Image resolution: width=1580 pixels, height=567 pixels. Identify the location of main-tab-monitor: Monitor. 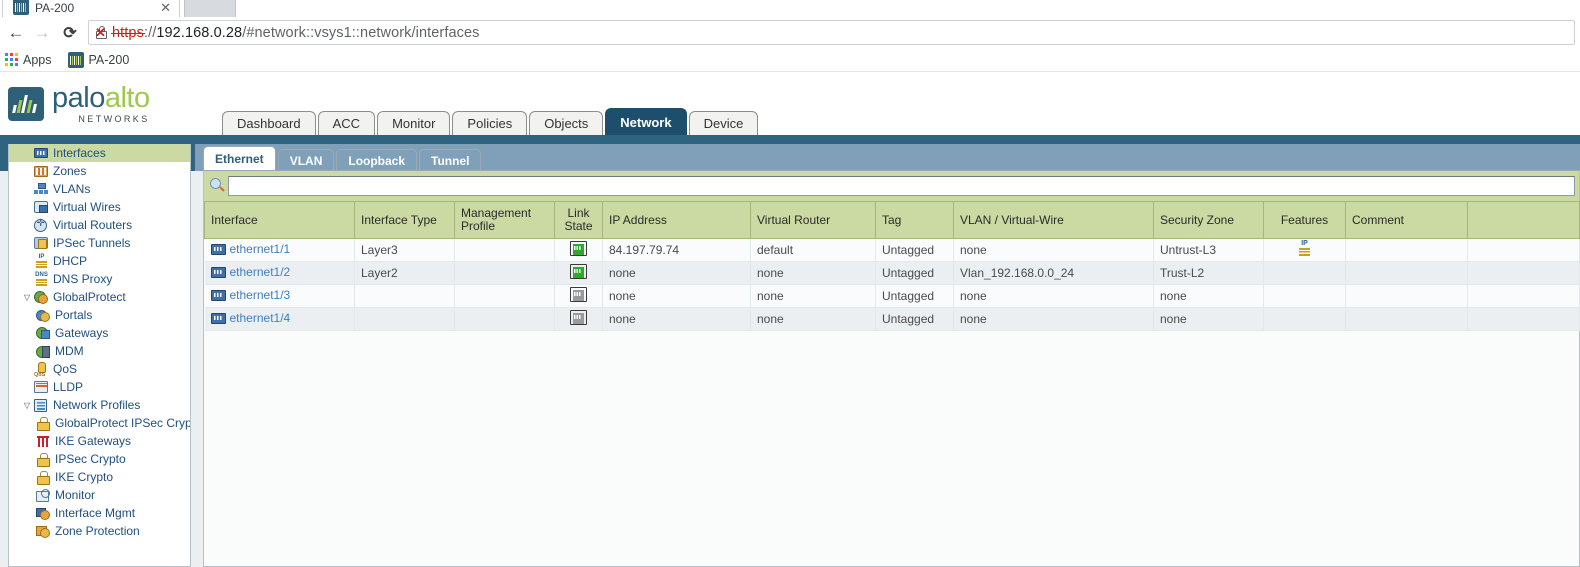
(414, 123).